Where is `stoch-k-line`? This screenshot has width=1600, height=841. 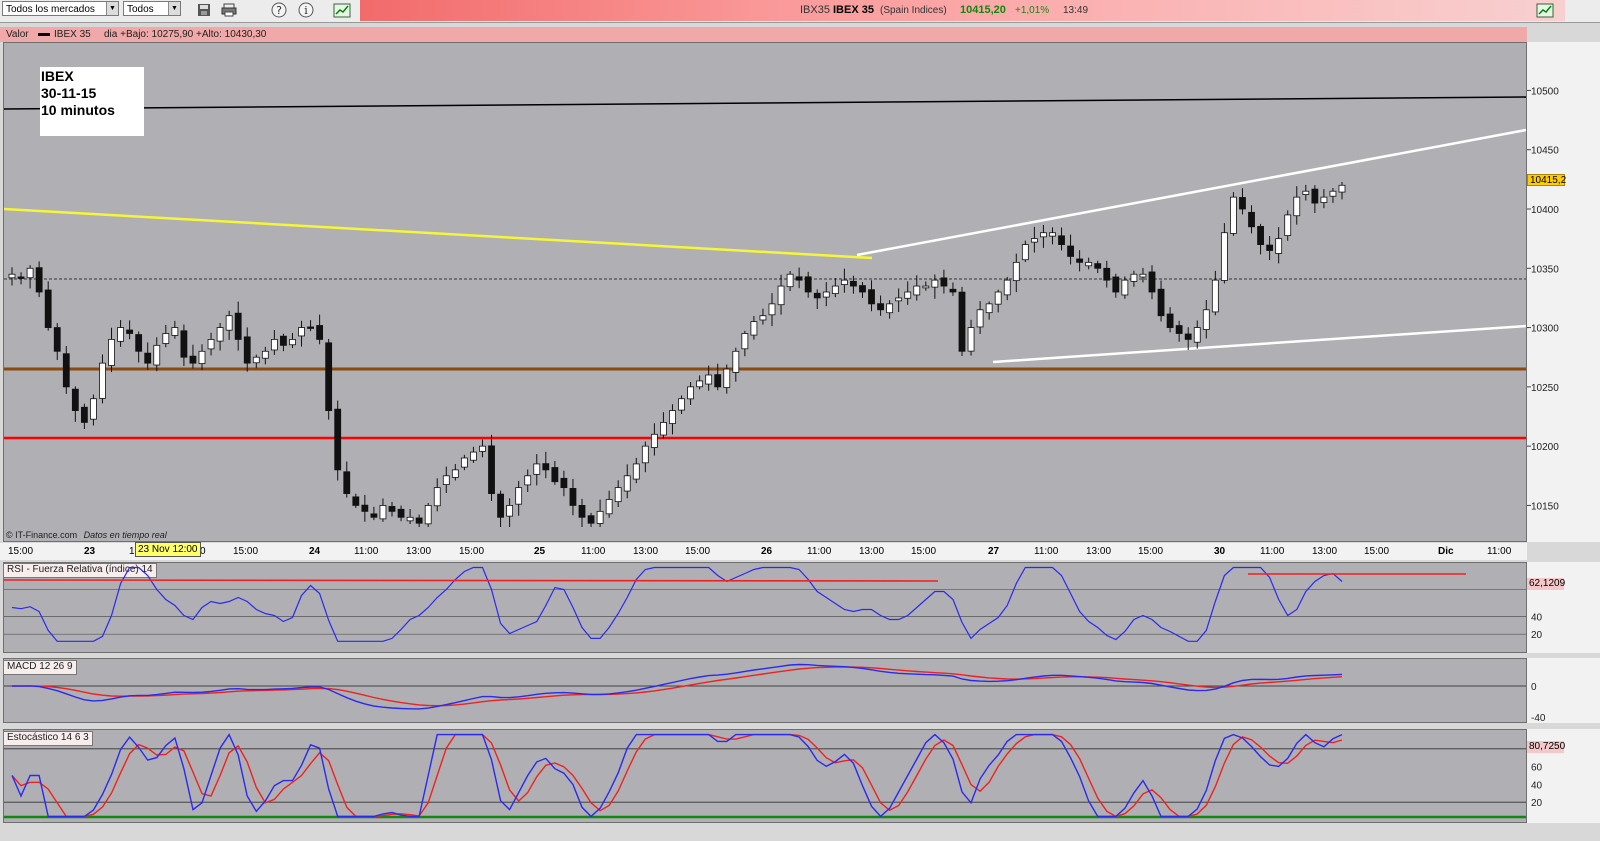
stoch-k-line is located at coordinates (677, 775).